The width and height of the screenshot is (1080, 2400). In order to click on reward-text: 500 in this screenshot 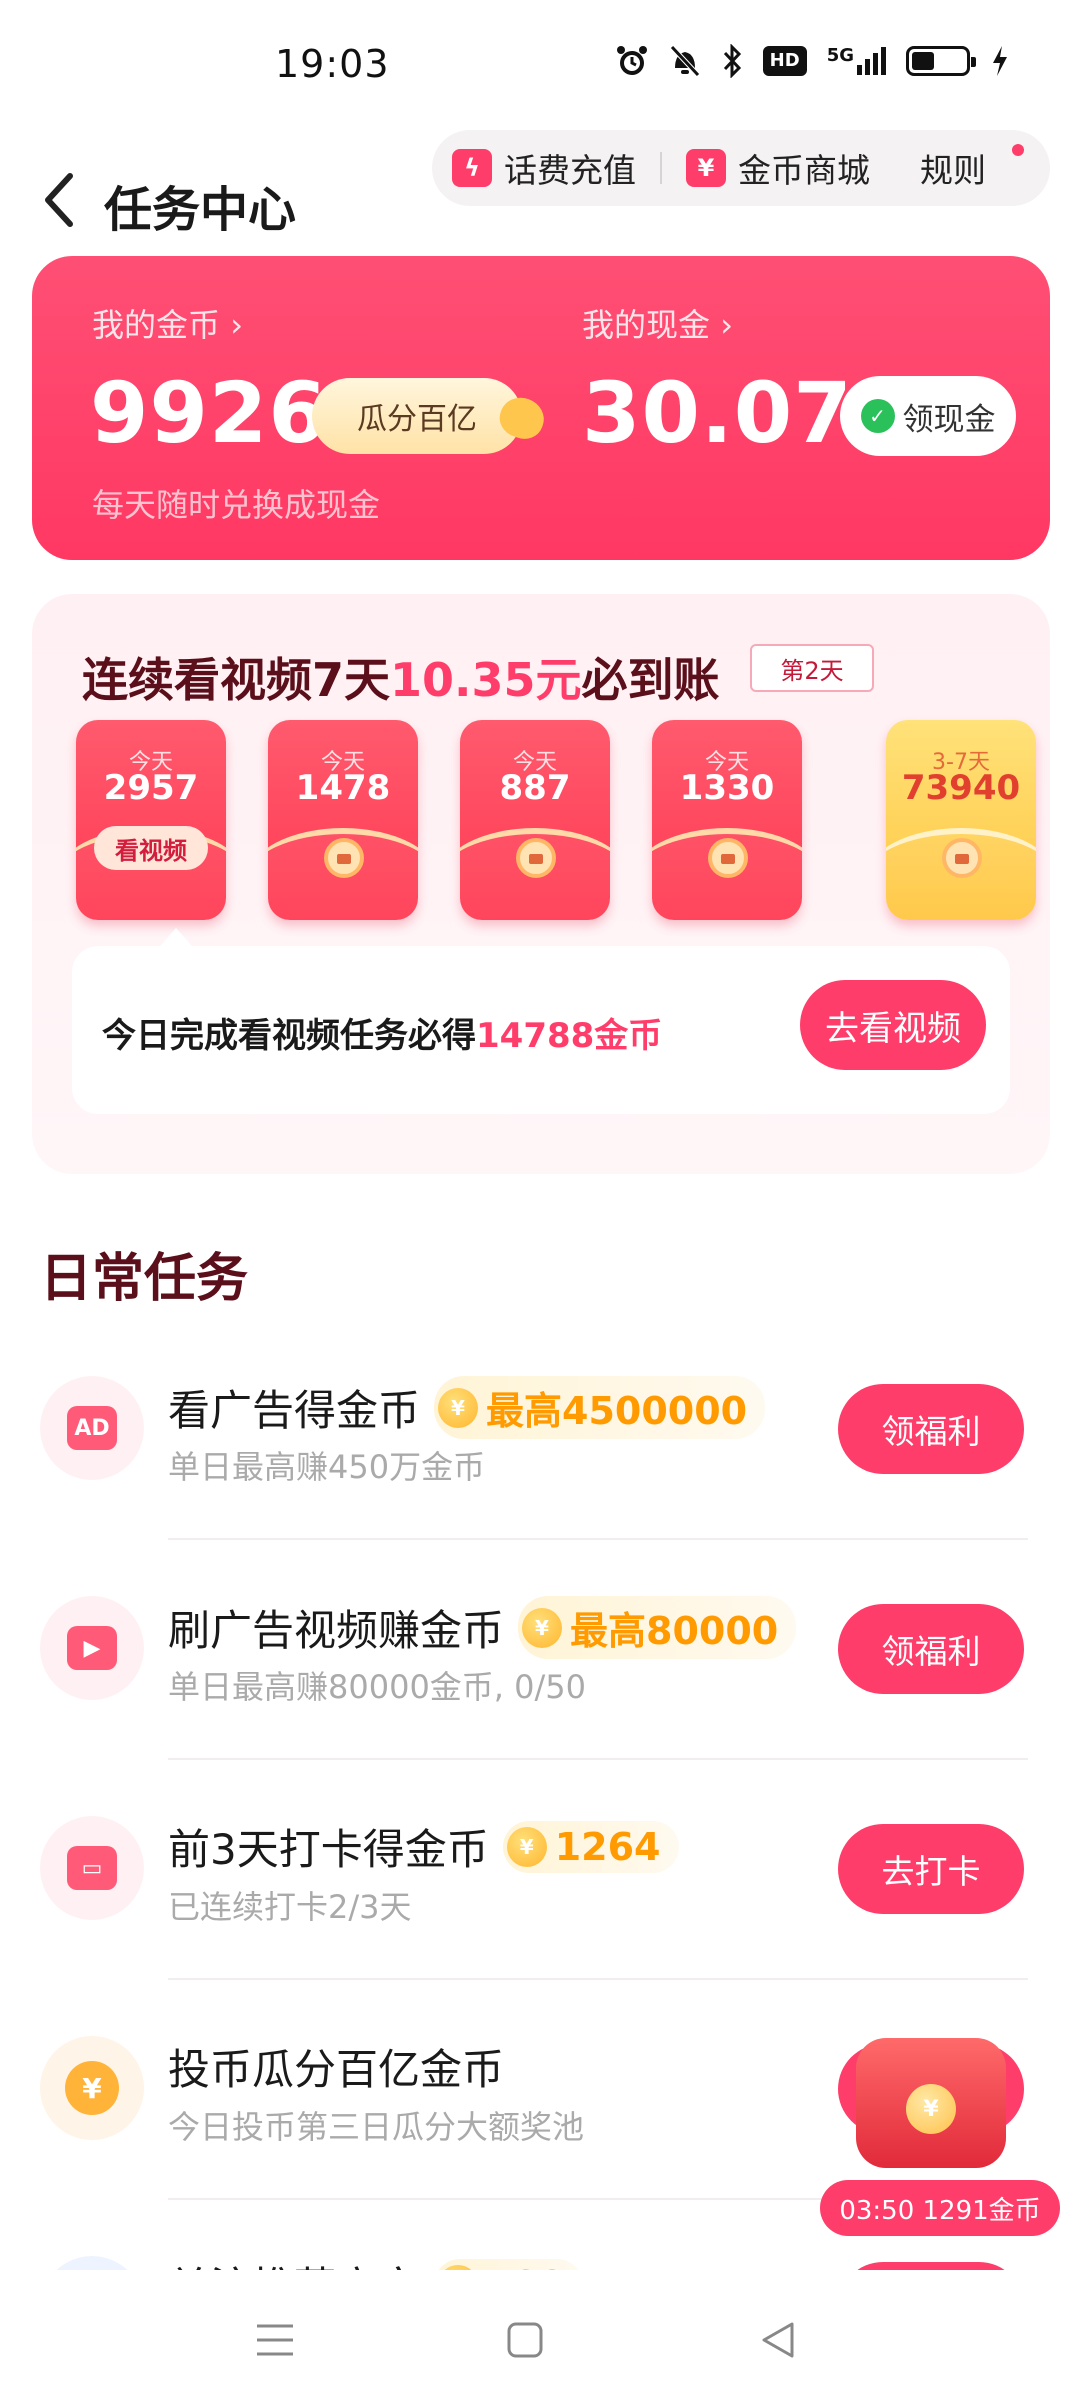, I will do `click(525, 2267)`.